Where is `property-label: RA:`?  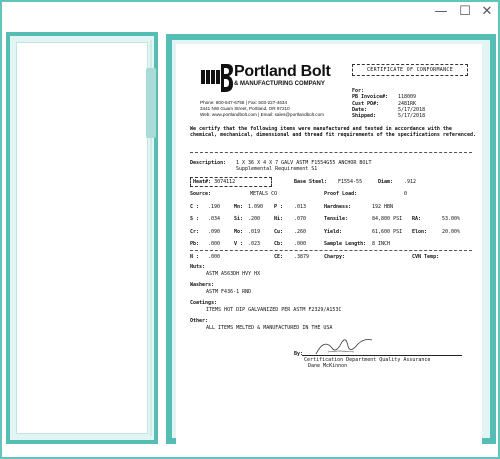
property-label: RA: is located at coordinates (417, 219).